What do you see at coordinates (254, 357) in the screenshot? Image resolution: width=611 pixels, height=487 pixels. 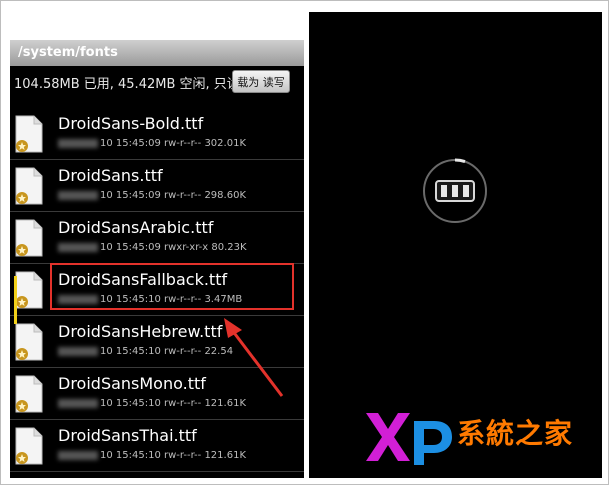 I see `red-arrow-icon` at bounding box center [254, 357].